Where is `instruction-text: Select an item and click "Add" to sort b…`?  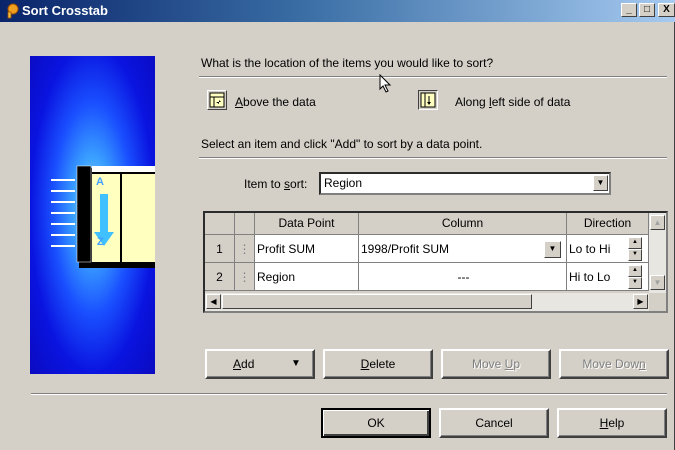 instruction-text: Select an item and click "Add" to sort b… is located at coordinates (342, 144).